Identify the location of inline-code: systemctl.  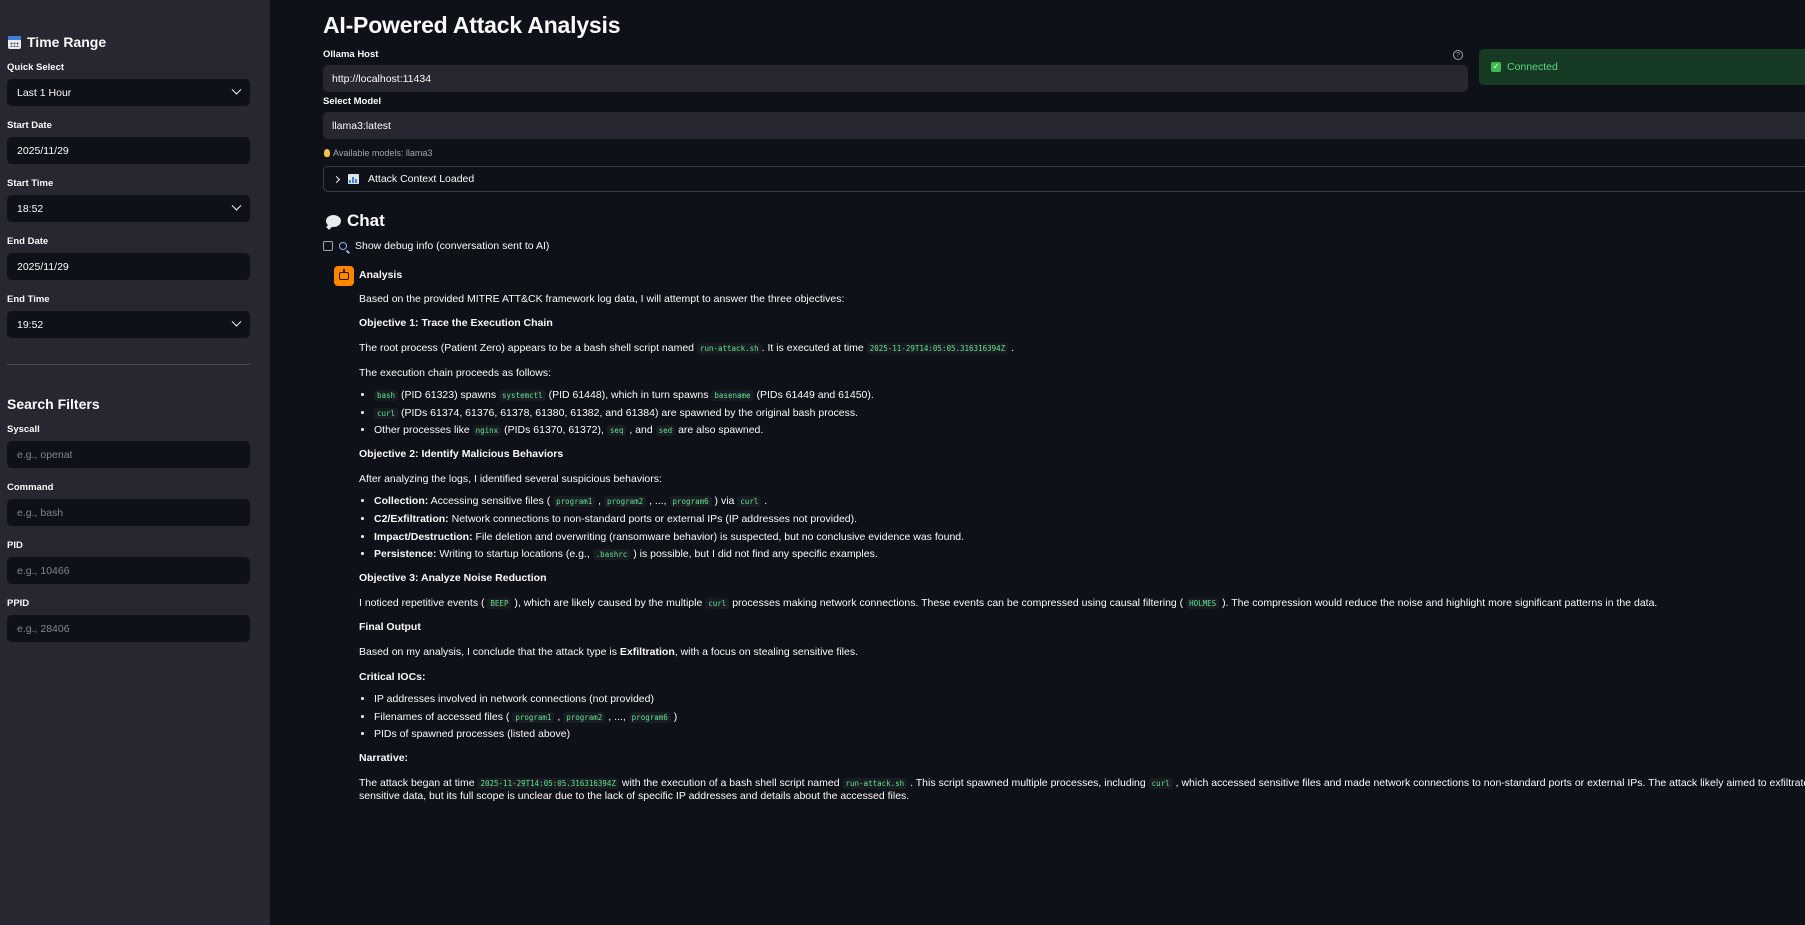
(522, 396).